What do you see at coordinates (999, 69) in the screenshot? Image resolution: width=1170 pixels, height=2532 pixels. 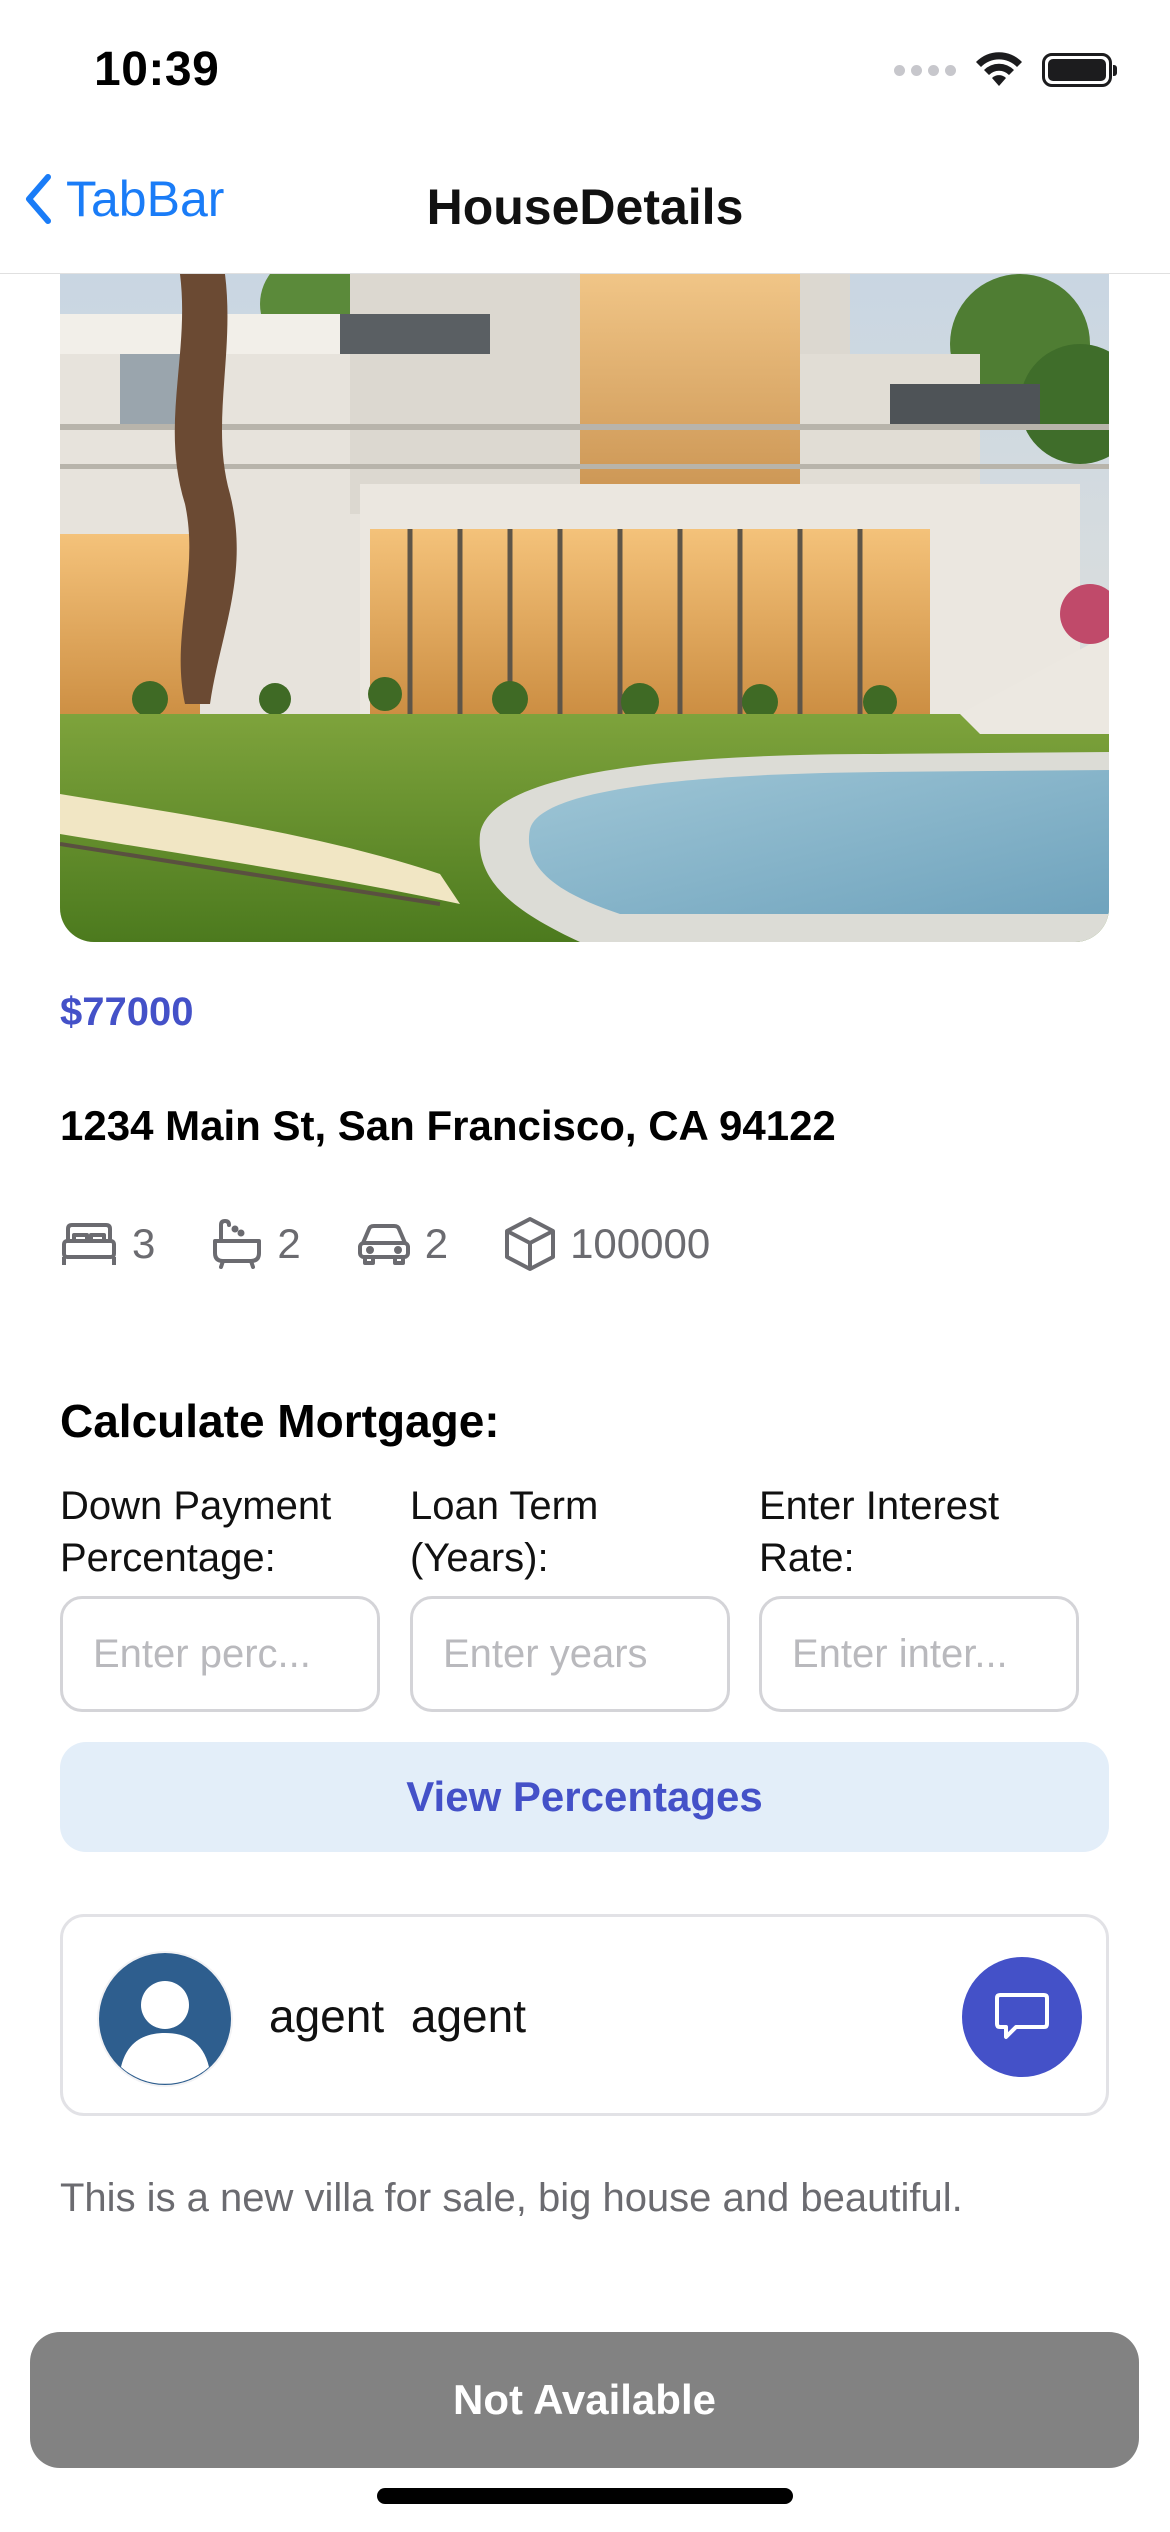 I see `wifi-icon` at bounding box center [999, 69].